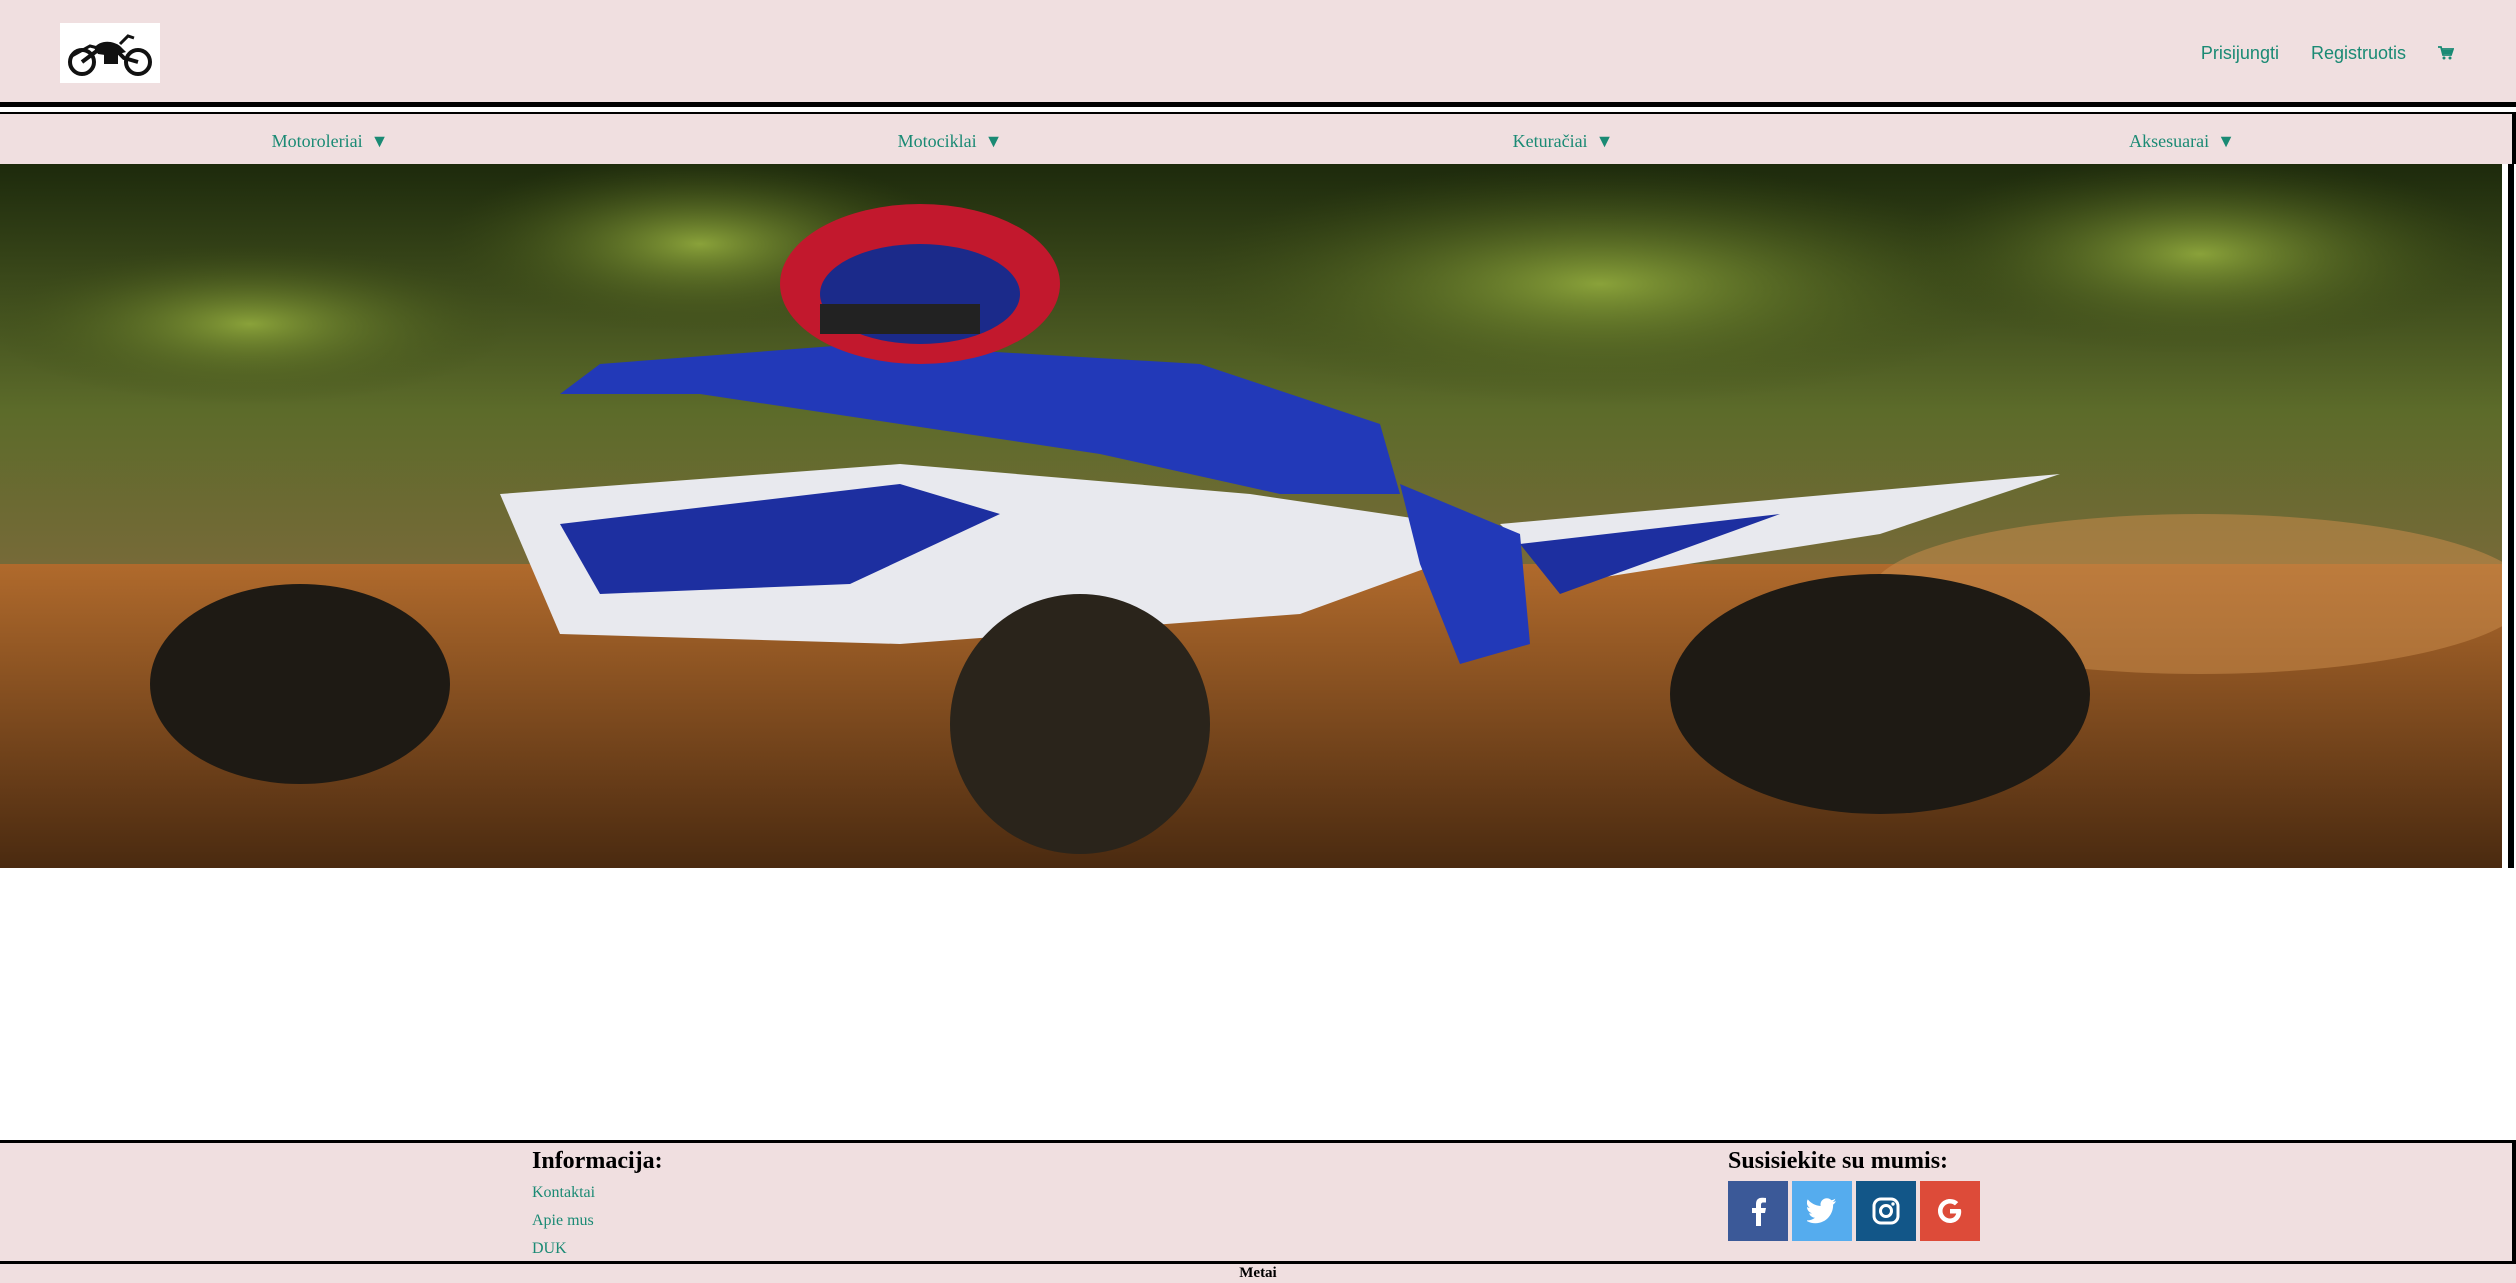  I want to click on nav-item-motoroleriai: Motoroleriai ▼, so click(330, 141).